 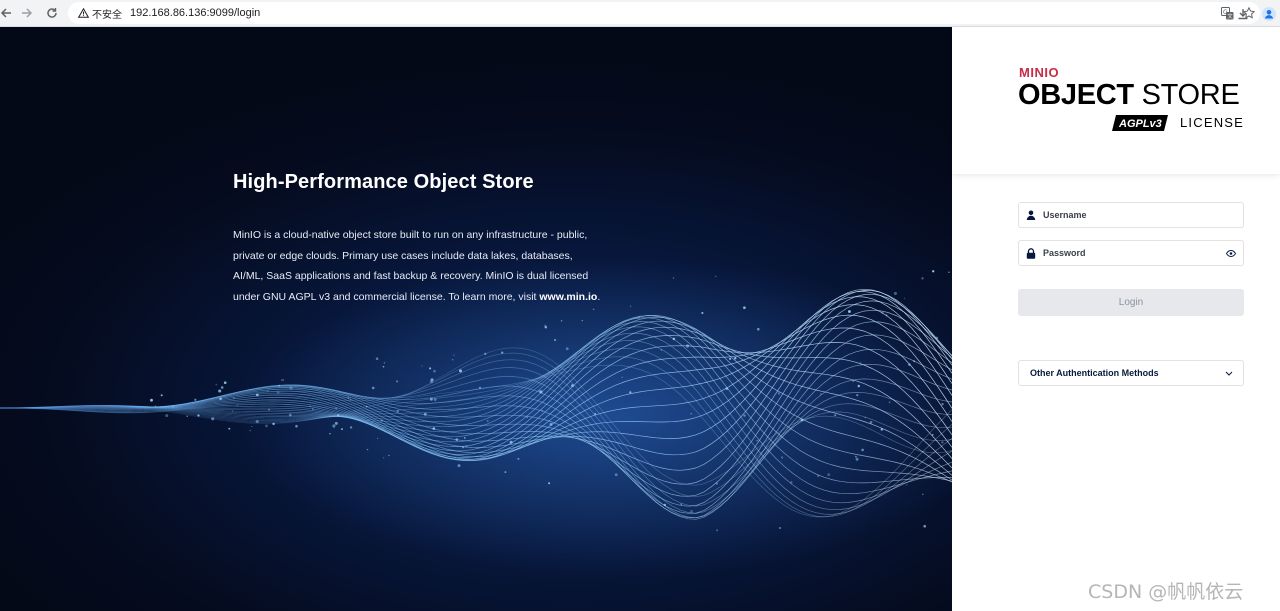 I want to click on download-icon, so click(x=1243, y=14).